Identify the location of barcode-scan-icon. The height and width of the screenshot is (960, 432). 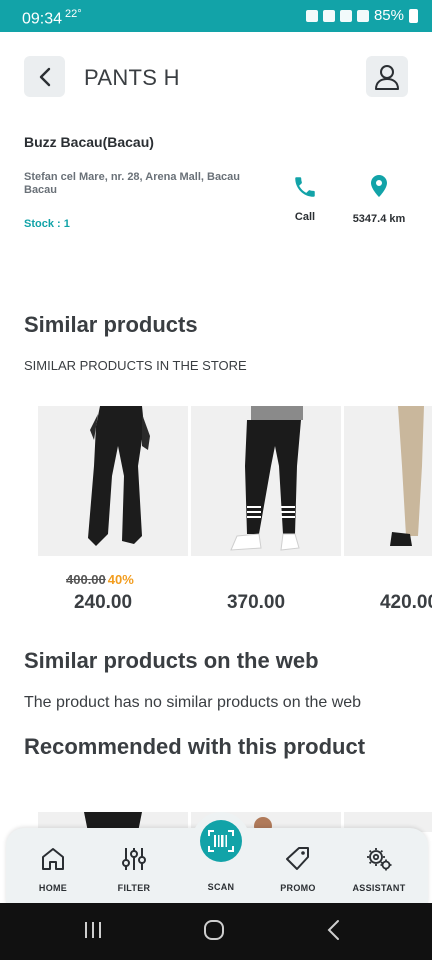
(221, 841).